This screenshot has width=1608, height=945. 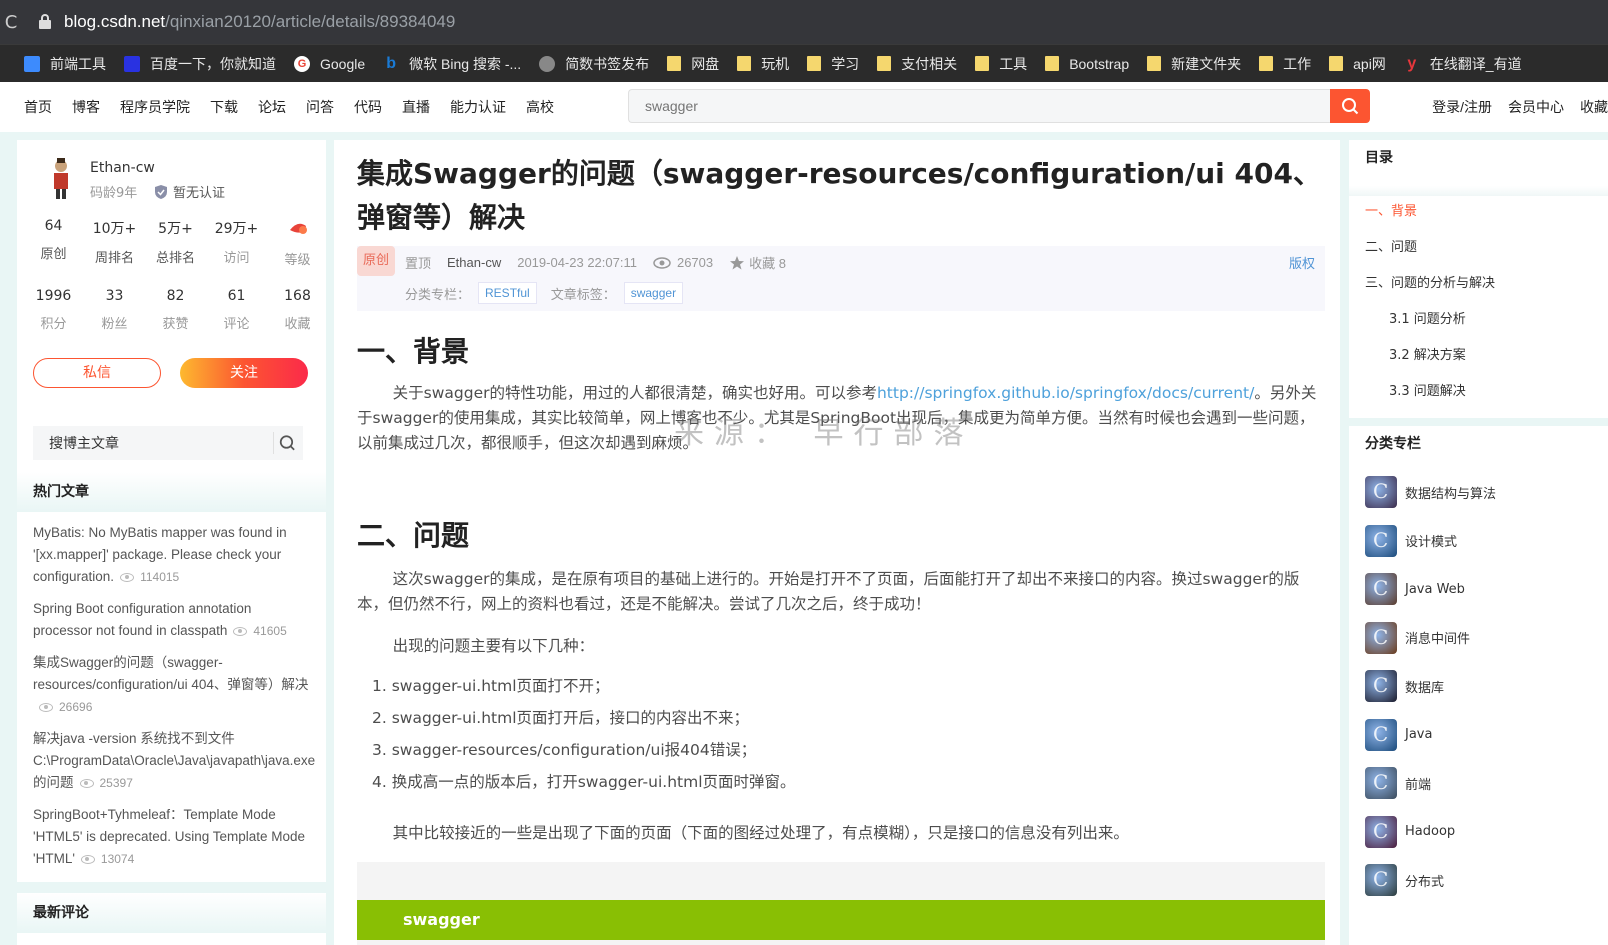 I want to click on avatar, so click(x=61, y=179).